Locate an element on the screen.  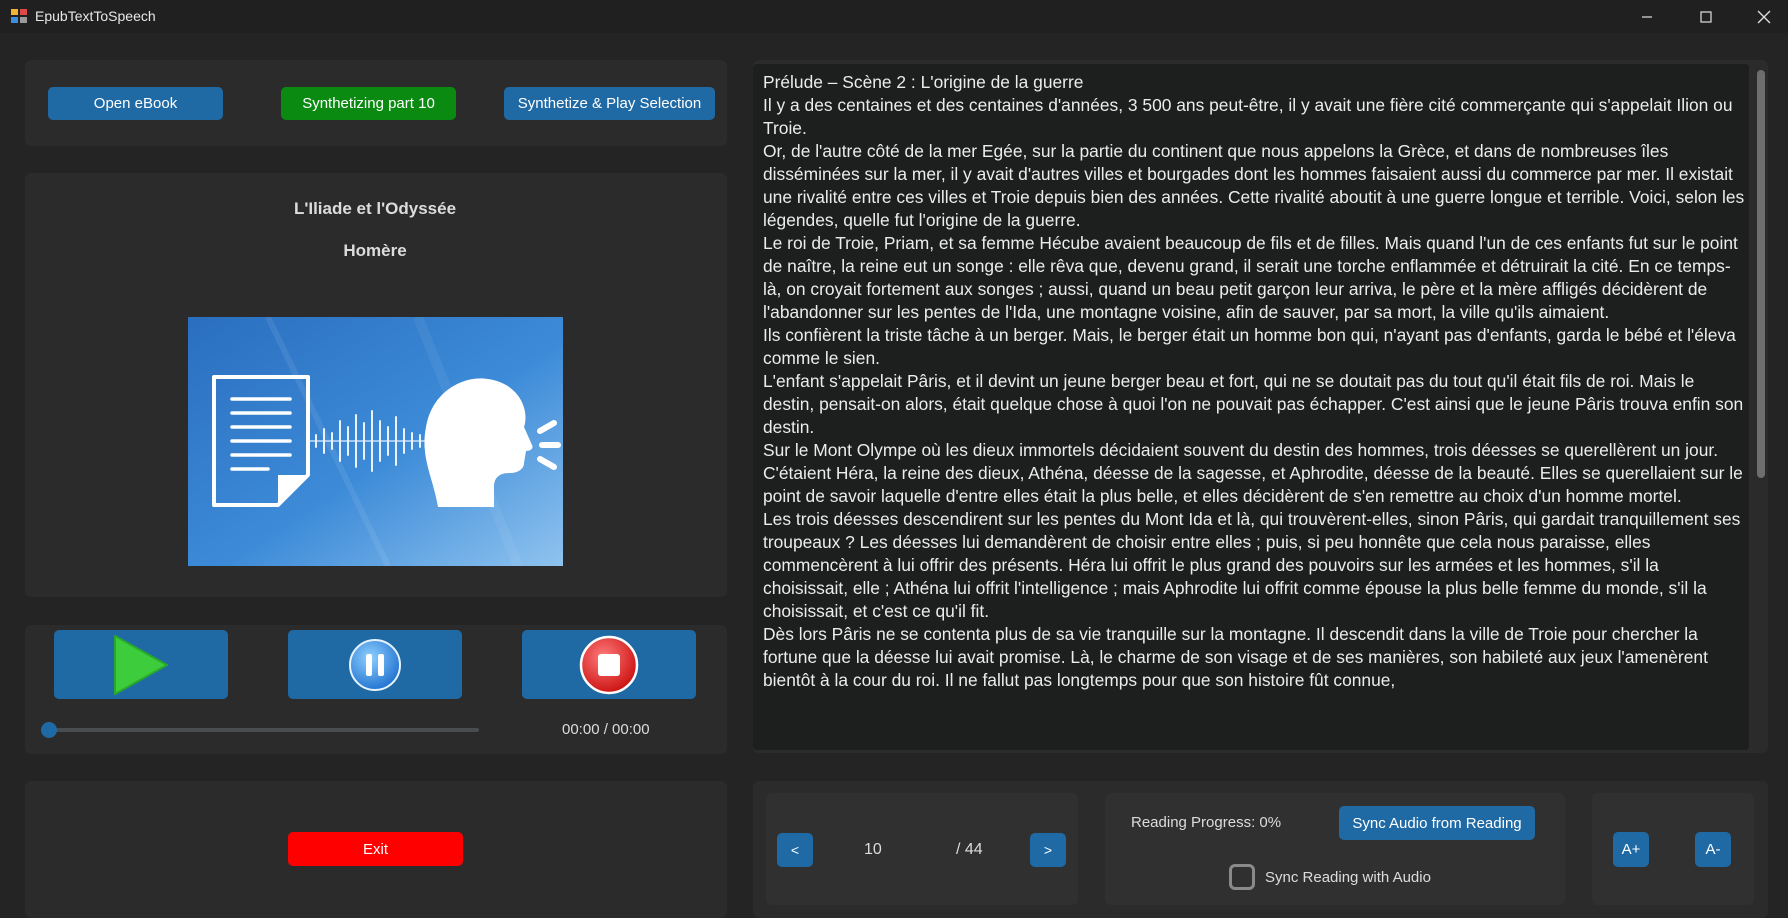
stop-icon is located at coordinates (609, 664).